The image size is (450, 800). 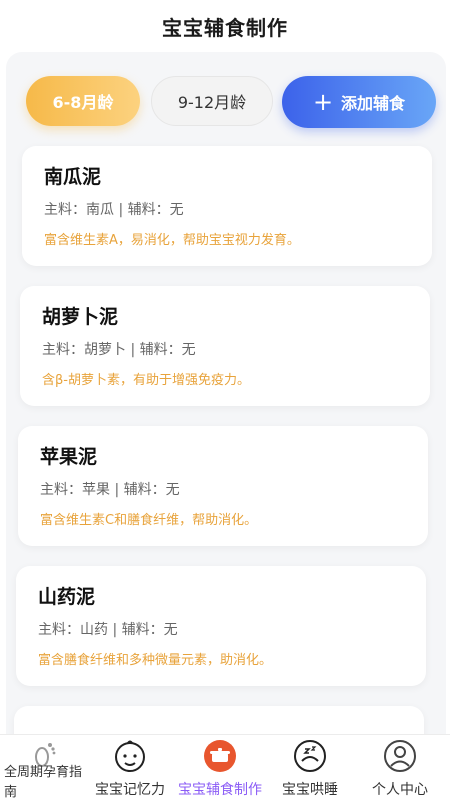 I want to click on tab-pregnancy-guide: 全周期孕育指南, so click(x=45, y=767).